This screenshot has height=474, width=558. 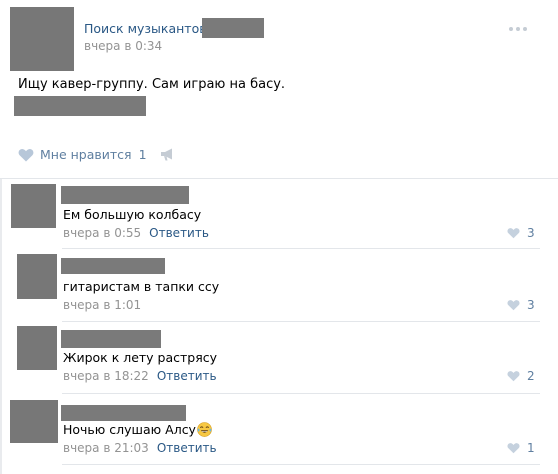 I want to click on group-avatar, so click(x=42, y=39).